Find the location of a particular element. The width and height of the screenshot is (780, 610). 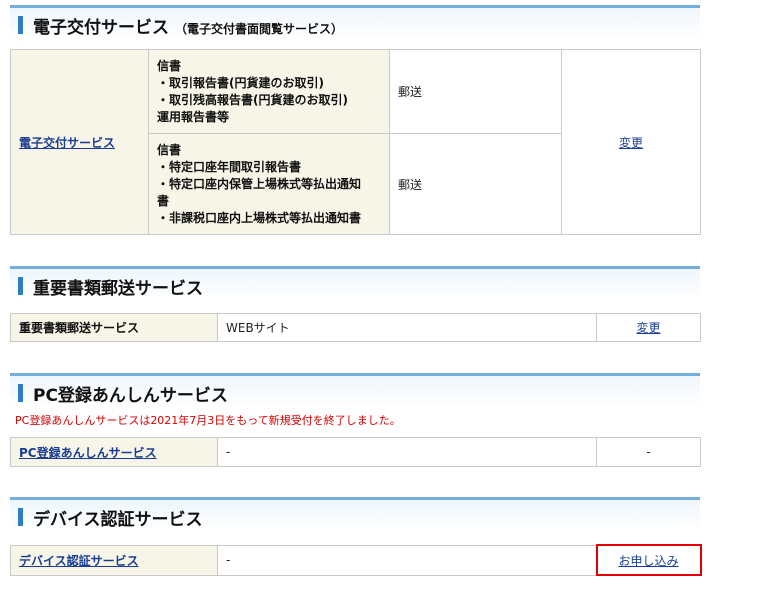

service-cell: 電子交付サービス is located at coordinates (79, 142).